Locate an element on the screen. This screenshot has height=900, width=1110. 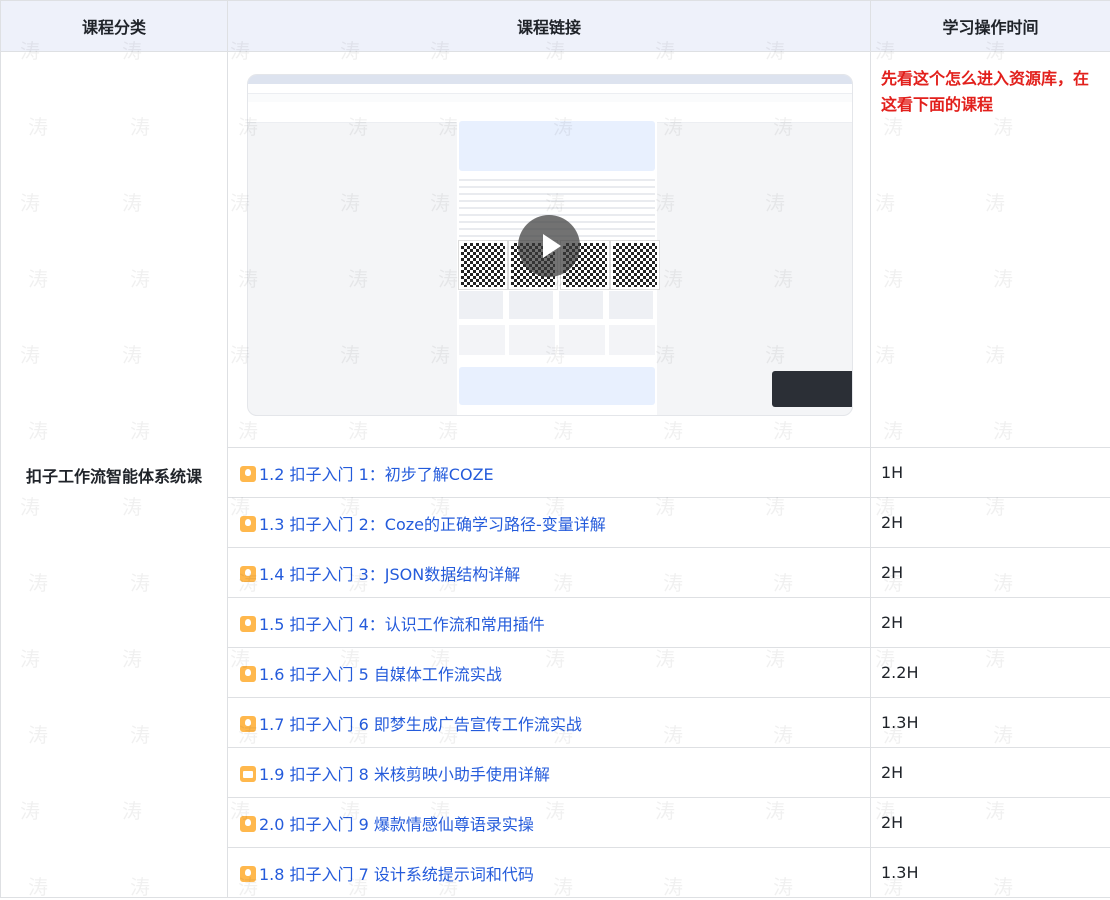
course-time: 2.2H is located at coordinates (990, 673).